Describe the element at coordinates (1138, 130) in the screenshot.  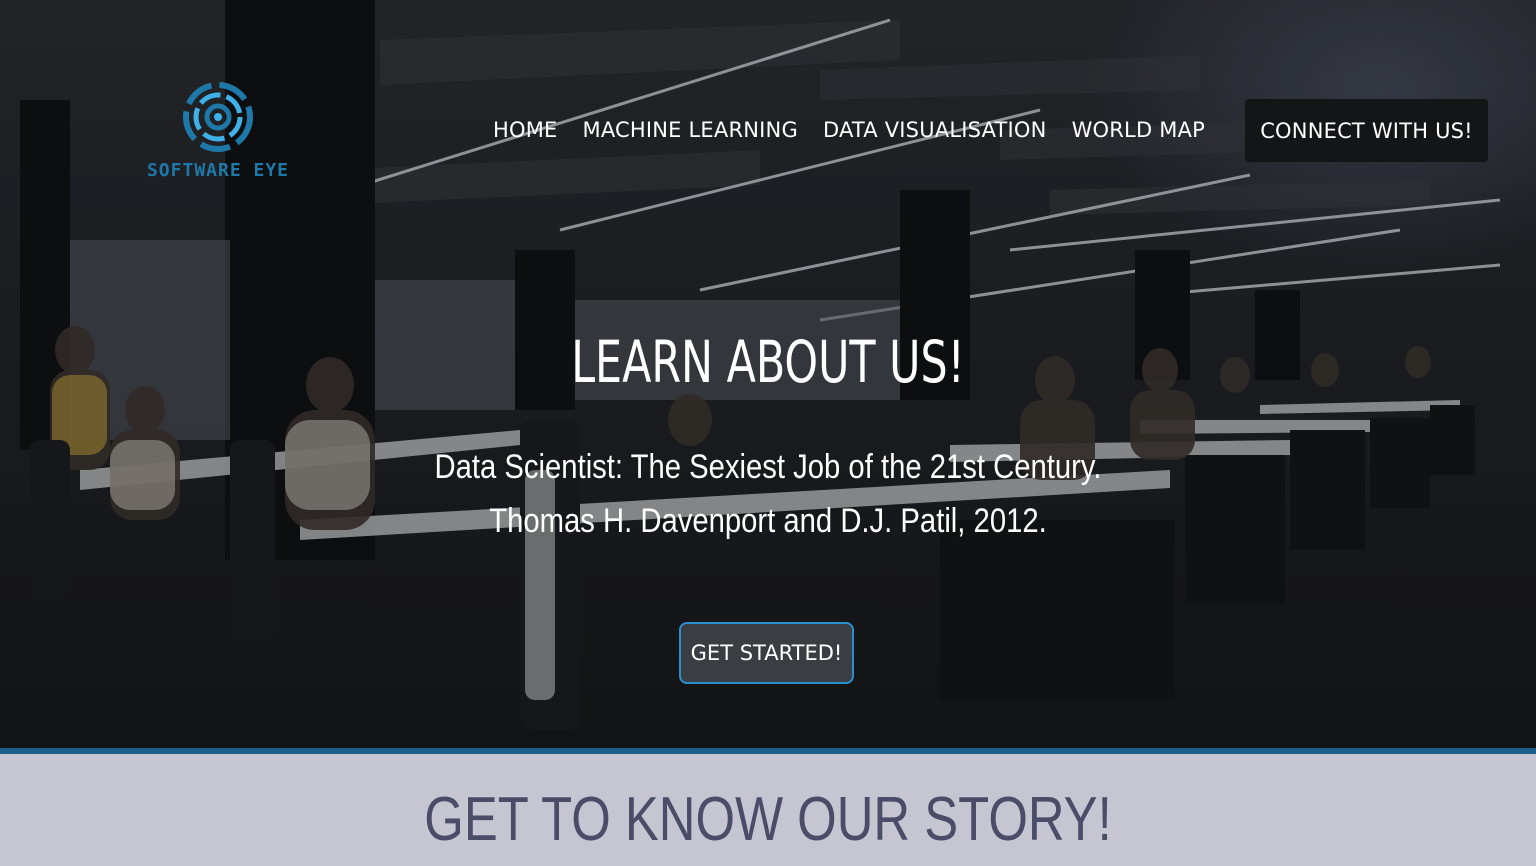
I see `nav-item-world-map: WORLD MAP` at that location.